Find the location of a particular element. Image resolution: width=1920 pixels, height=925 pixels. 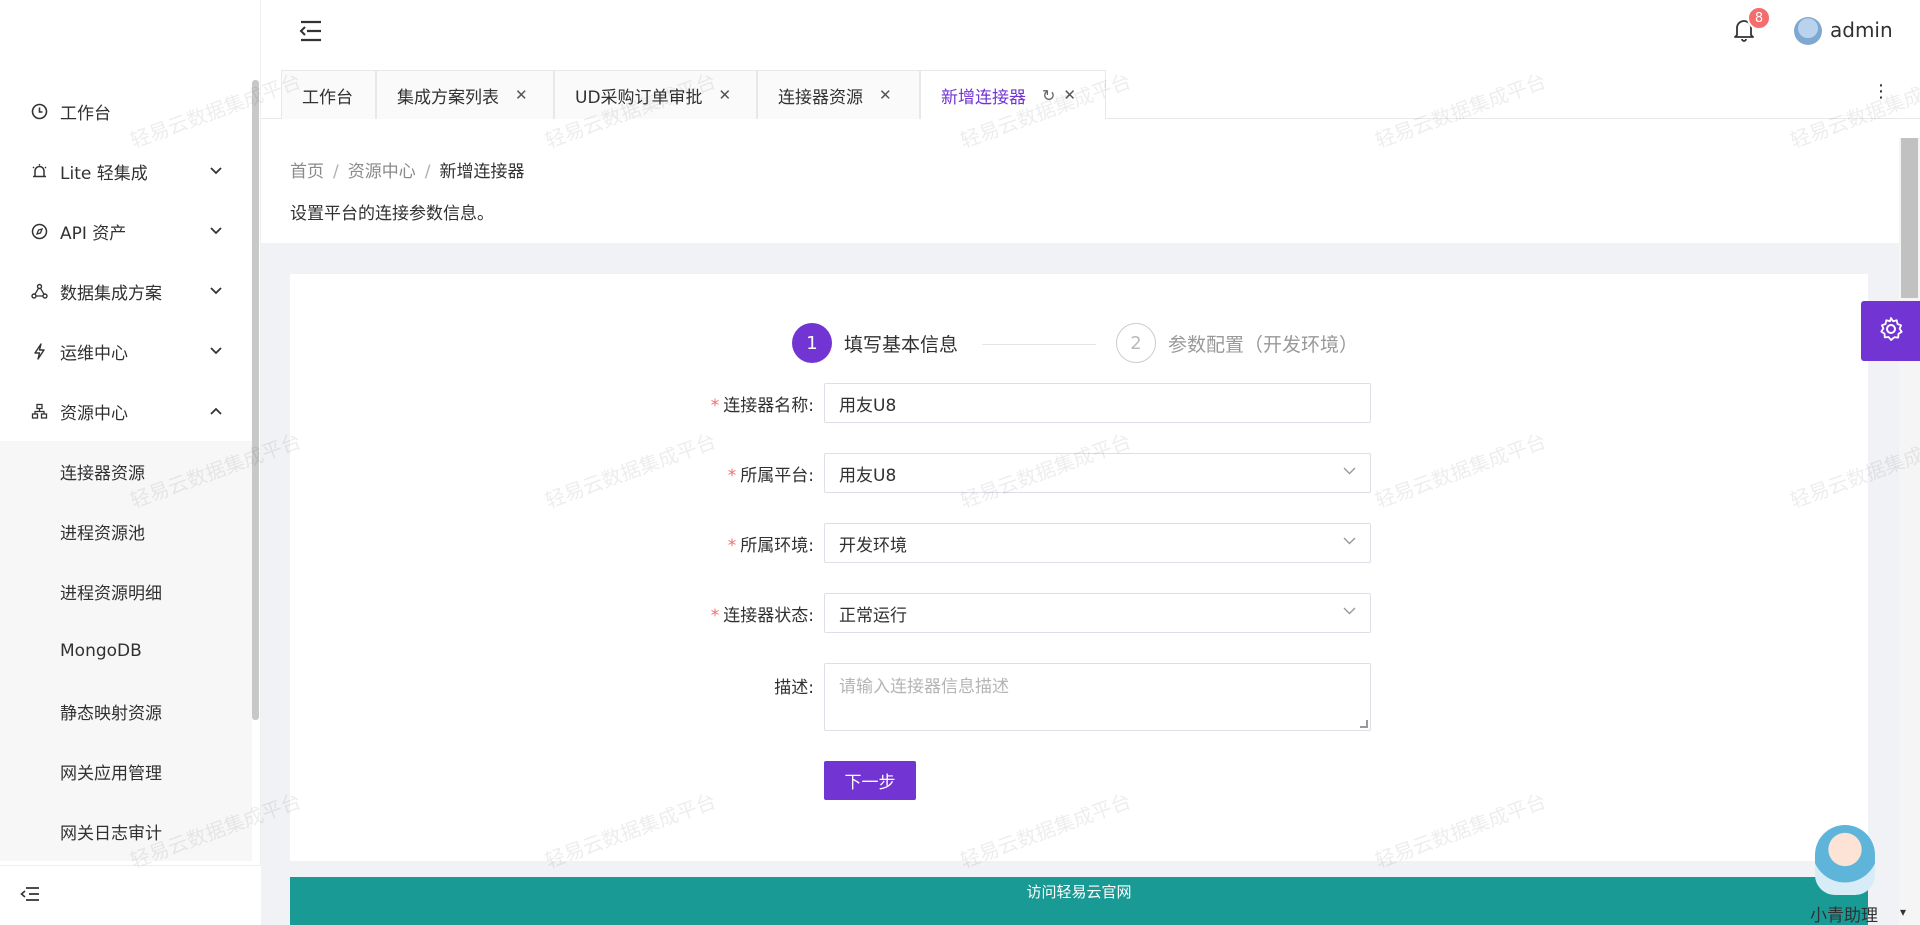

tab-workbench: 工作台 is located at coordinates (328, 94).